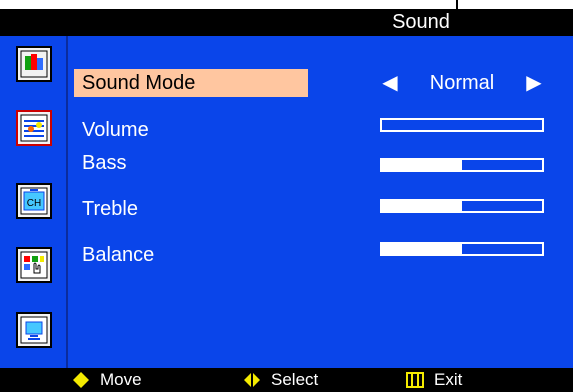 The height and width of the screenshot is (392, 573). I want to click on footer-exit: Exit, so click(446, 380).